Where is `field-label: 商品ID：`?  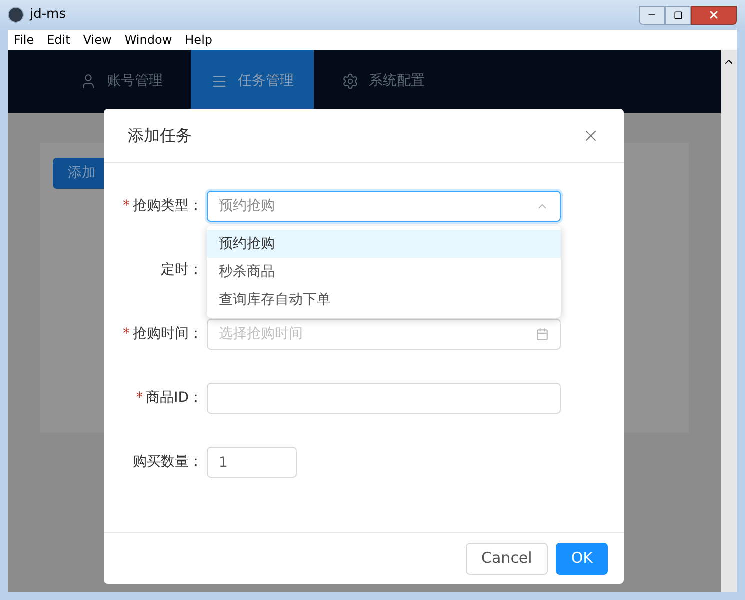 field-label: 商品ID： is located at coordinates (174, 398).